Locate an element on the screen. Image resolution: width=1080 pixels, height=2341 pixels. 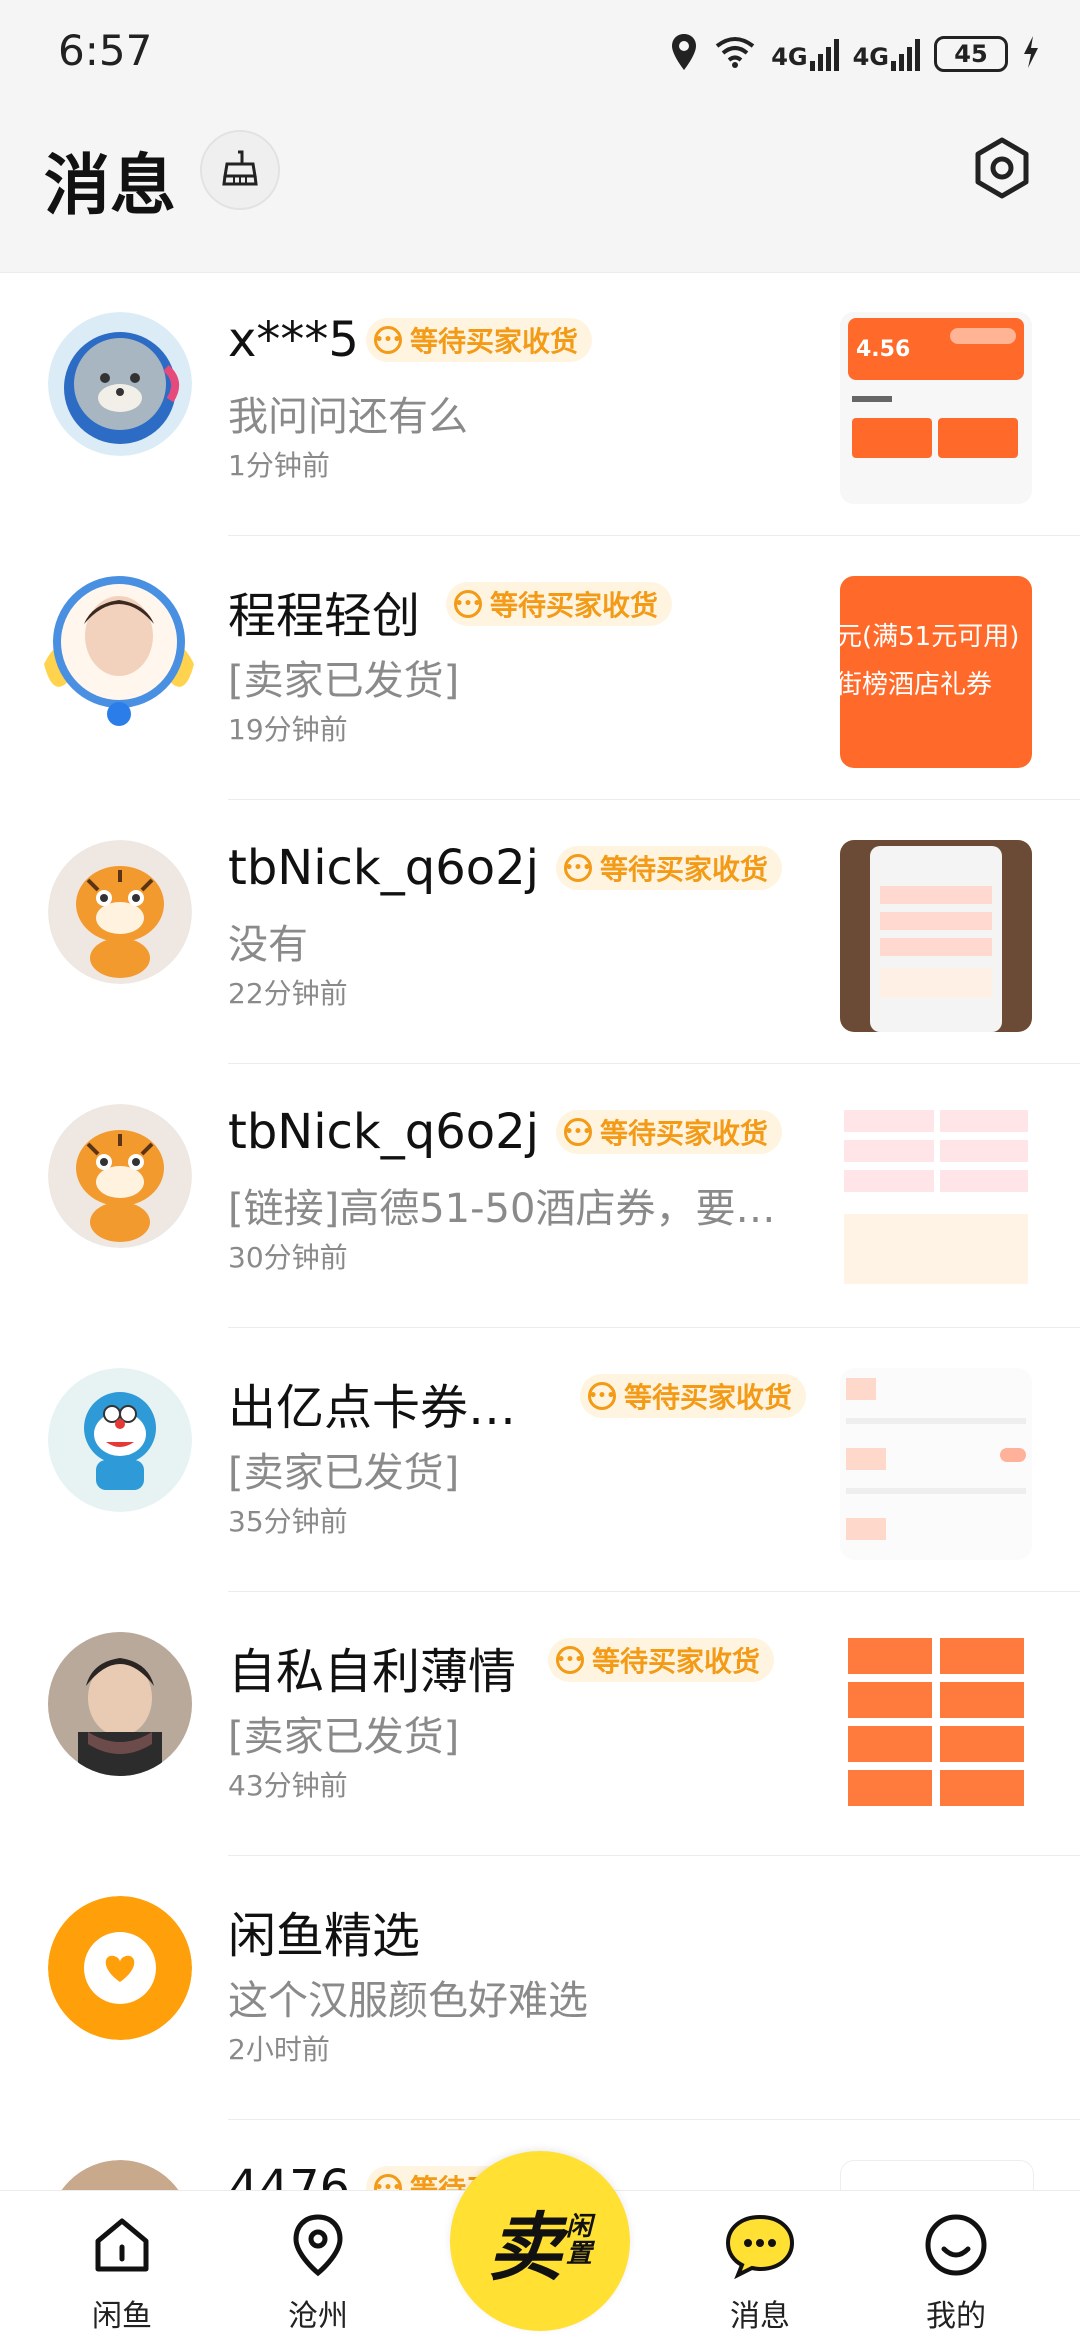
last-message: 没有 is located at coordinates (268, 945).